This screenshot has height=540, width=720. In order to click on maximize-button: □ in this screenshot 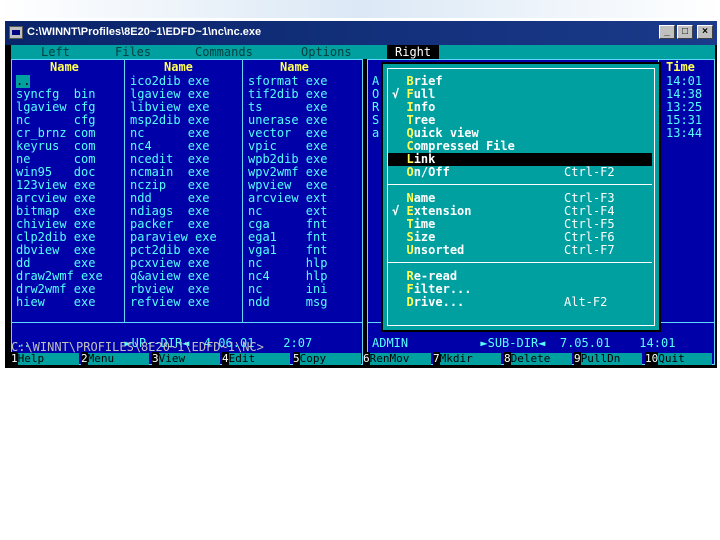, I will do `click(685, 32)`.